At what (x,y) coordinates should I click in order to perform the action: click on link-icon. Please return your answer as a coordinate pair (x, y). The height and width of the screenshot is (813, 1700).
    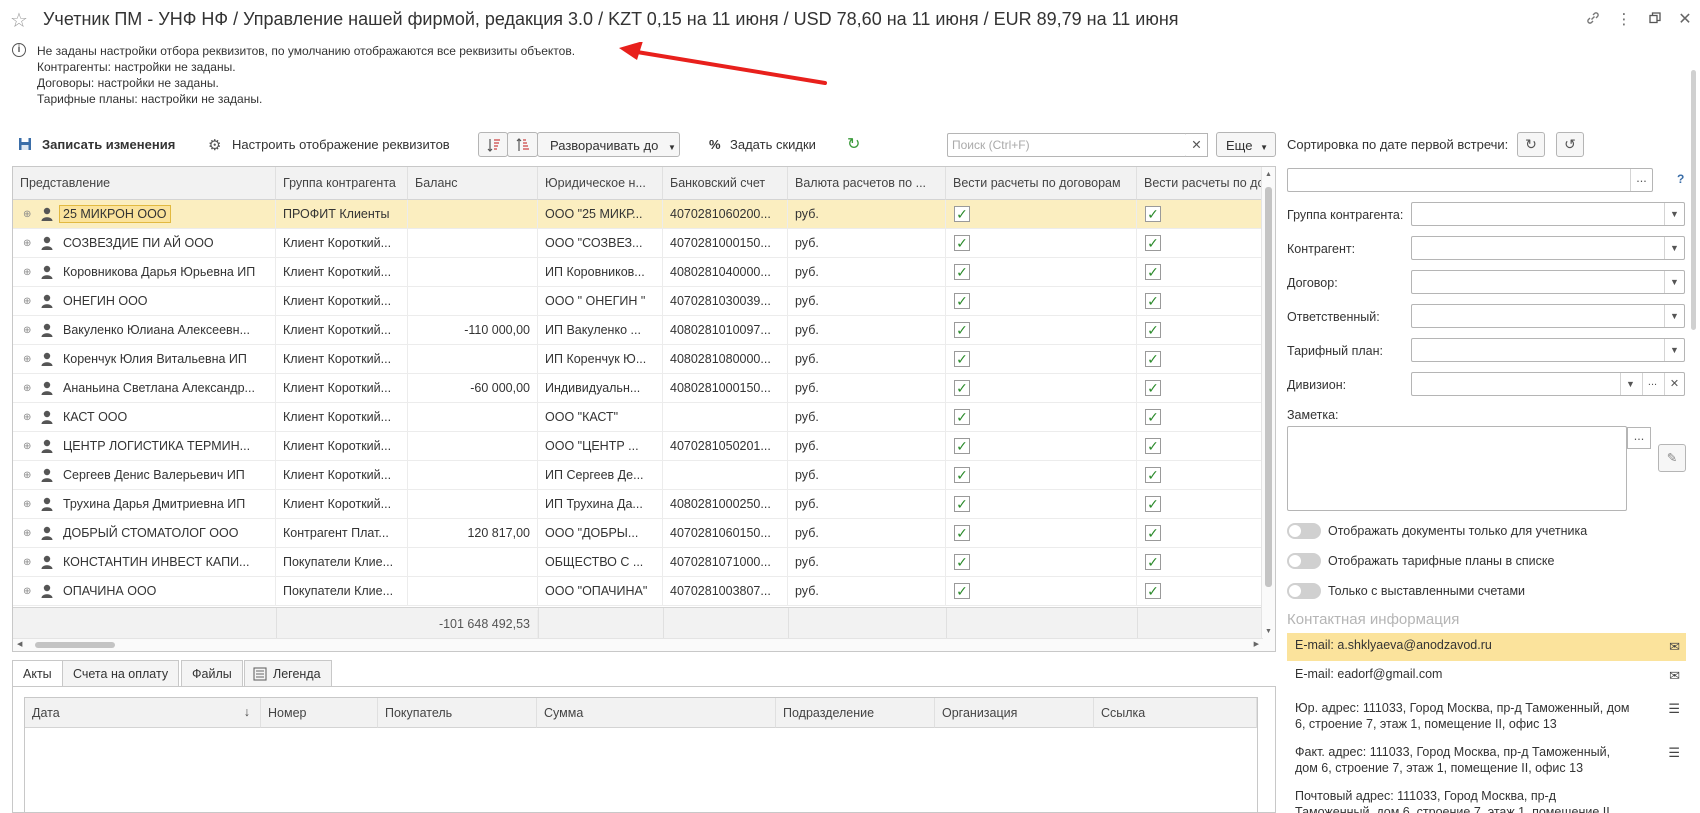
    Looking at the image, I should click on (1593, 20).